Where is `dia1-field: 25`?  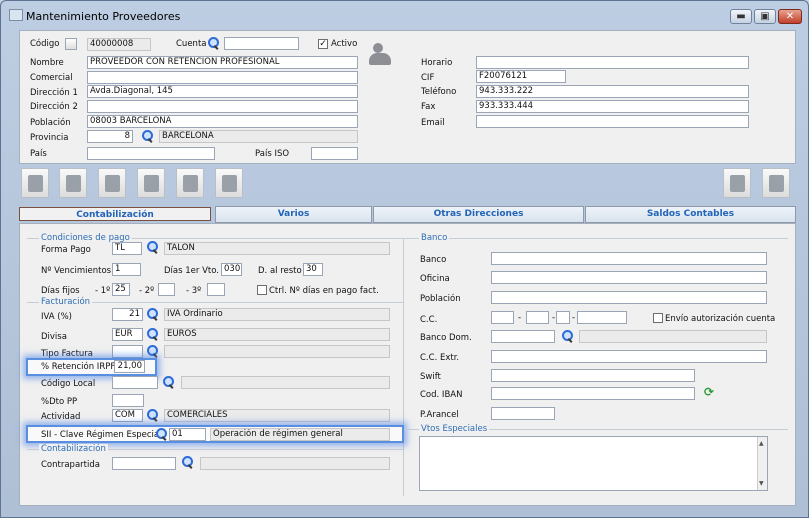 dia1-field: 25 is located at coordinates (121, 289).